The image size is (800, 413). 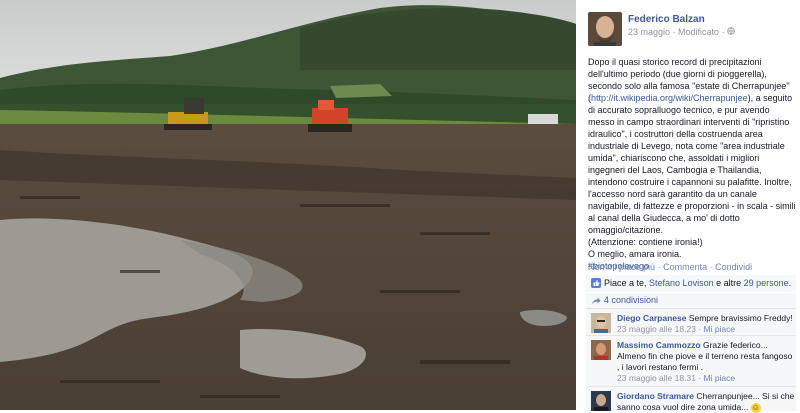 I want to click on comment-time: 23 maggio alle 18.31, so click(x=656, y=378).